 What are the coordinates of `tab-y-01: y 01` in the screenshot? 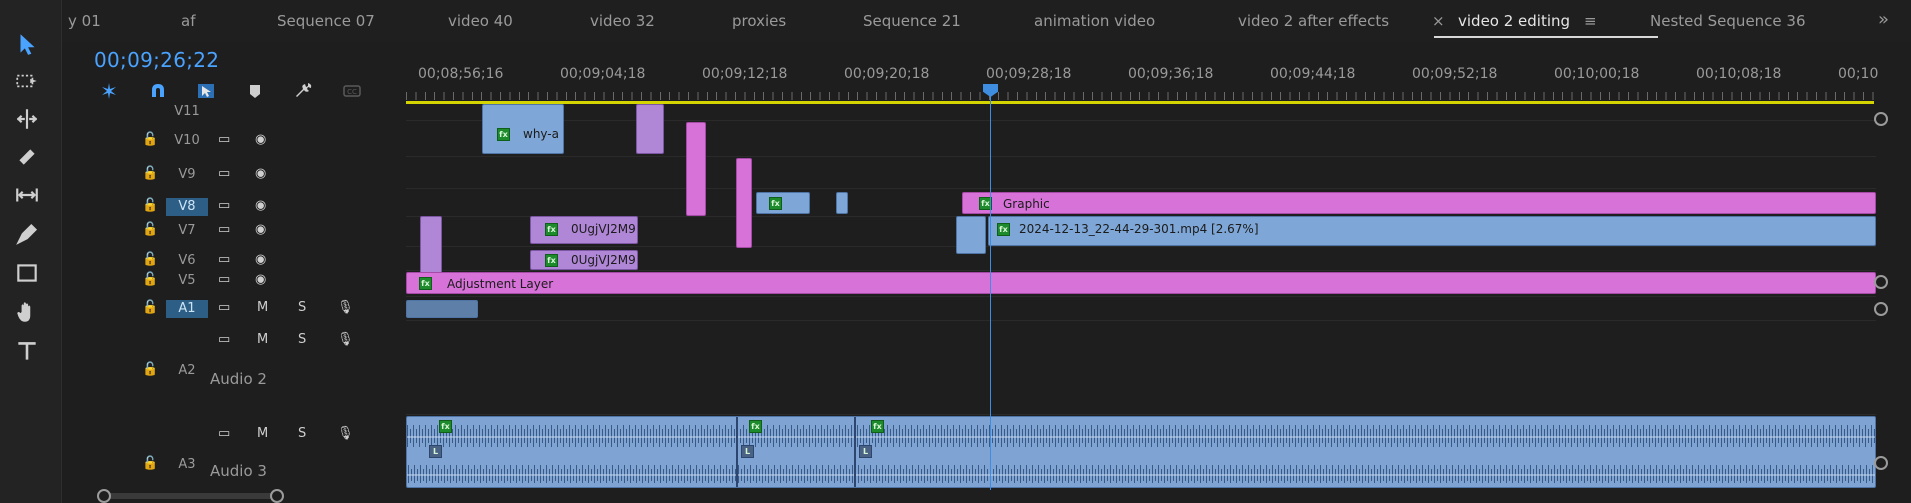 It's located at (84, 21).